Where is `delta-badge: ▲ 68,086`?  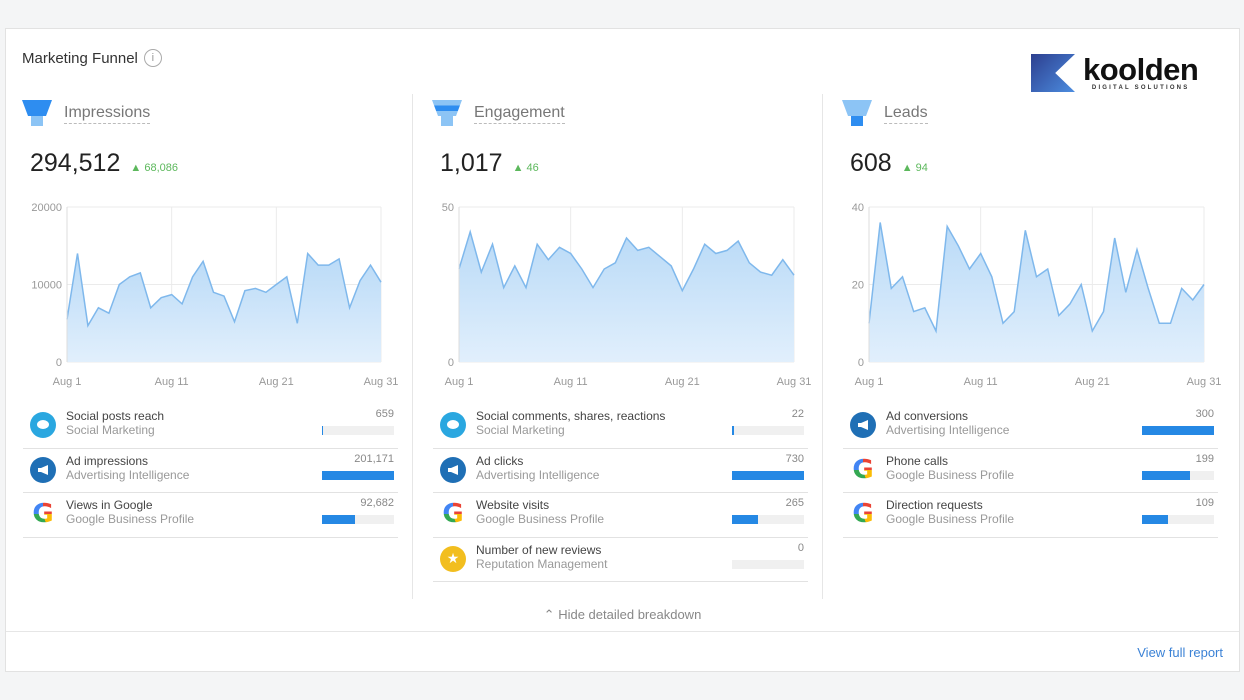 delta-badge: ▲ 68,086 is located at coordinates (154, 168).